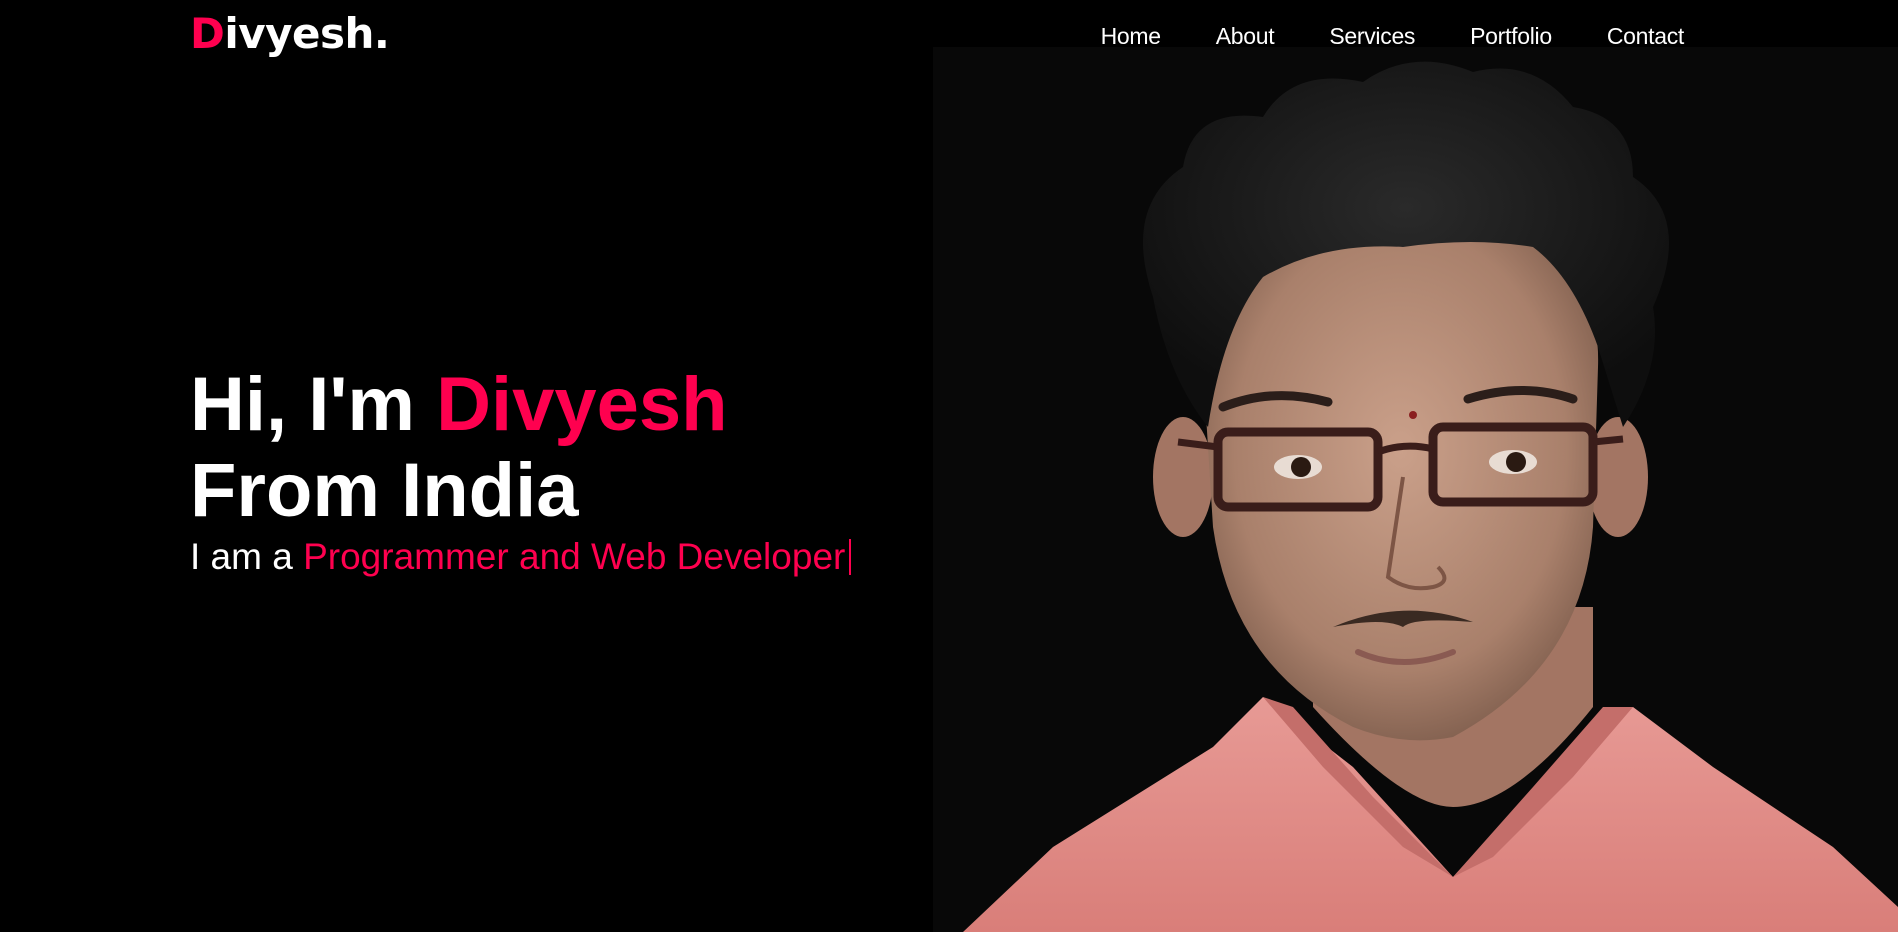 Image resolution: width=1898 pixels, height=932 pixels. What do you see at coordinates (850, 557) in the screenshot?
I see `typing-cursor` at bounding box center [850, 557].